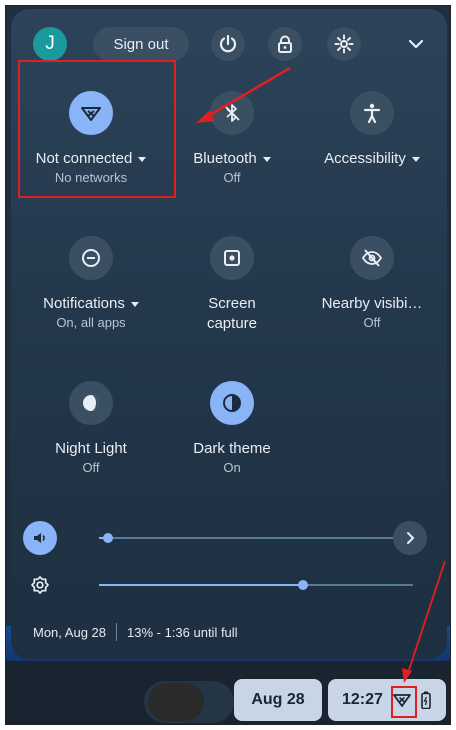 The width and height of the screenshot is (456, 730). What do you see at coordinates (407, 675) in the screenshot?
I see `annotation-arrowhead-bottom` at bounding box center [407, 675].